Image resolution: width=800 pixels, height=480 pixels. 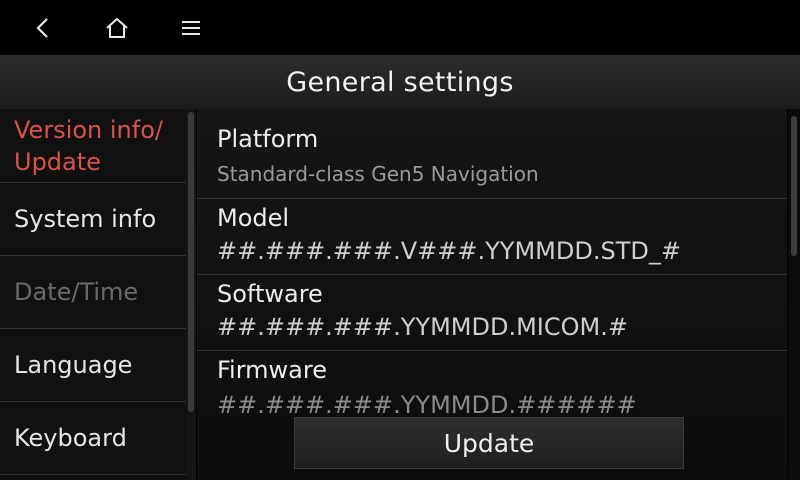 I want to click on sidebar-item-language: Language, so click(x=93, y=365).